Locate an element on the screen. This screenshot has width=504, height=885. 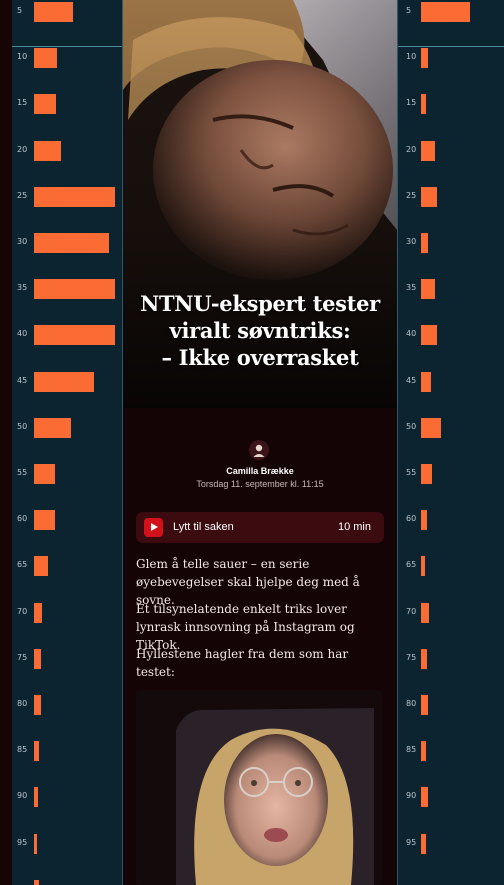
author-avatar is located at coordinates (259, 450).